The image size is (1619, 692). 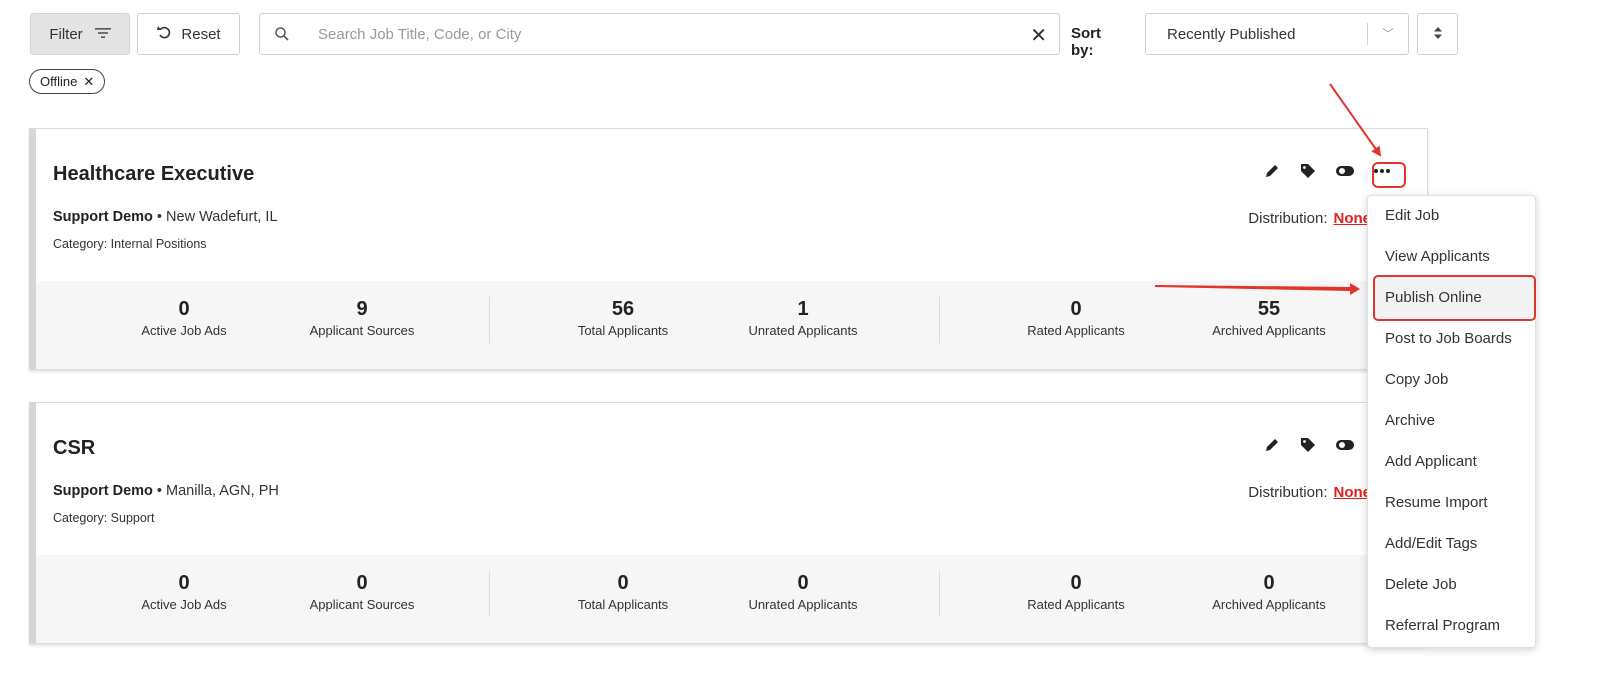 I want to click on job-category: Category: Internal Positions, so click(x=130, y=244).